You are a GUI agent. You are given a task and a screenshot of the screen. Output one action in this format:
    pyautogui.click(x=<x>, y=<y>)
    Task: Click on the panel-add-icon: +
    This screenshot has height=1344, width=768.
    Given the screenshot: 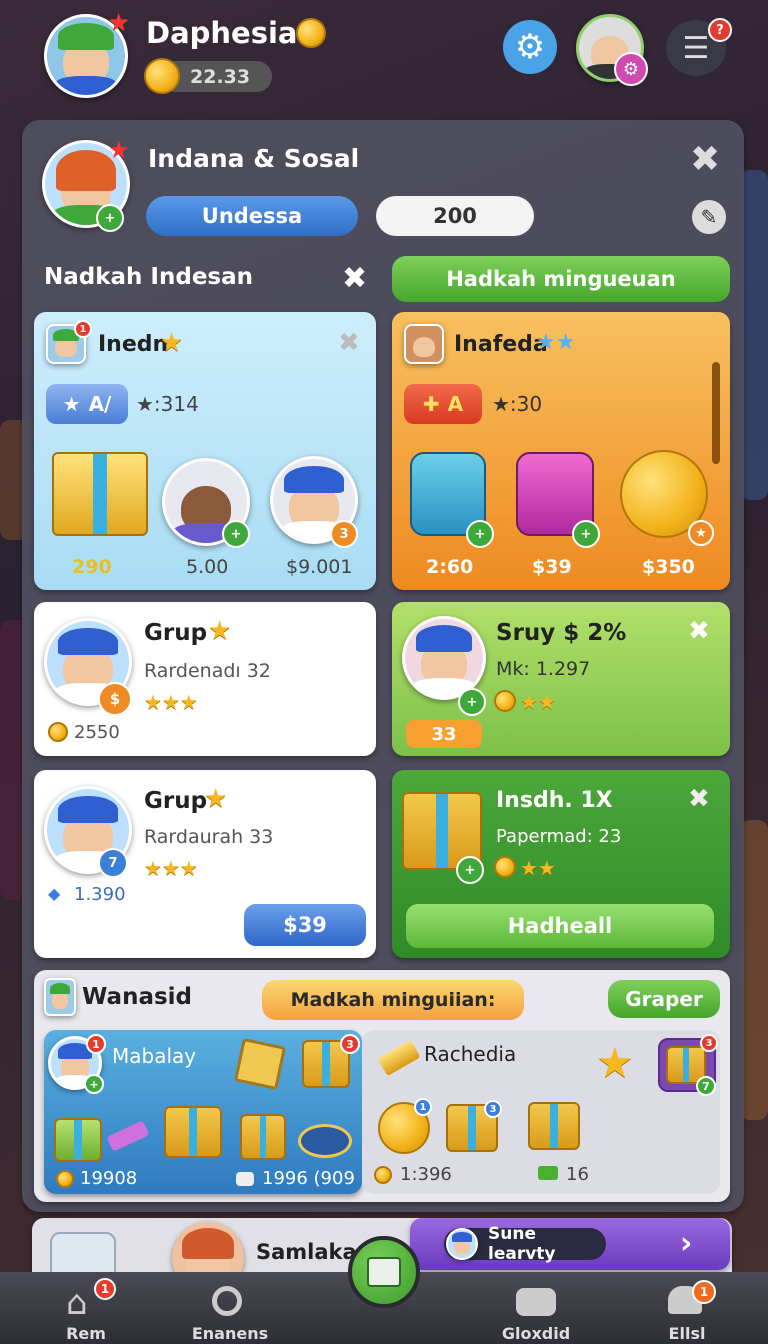 What is the action you would take?
    pyautogui.click(x=110, y=218)
    